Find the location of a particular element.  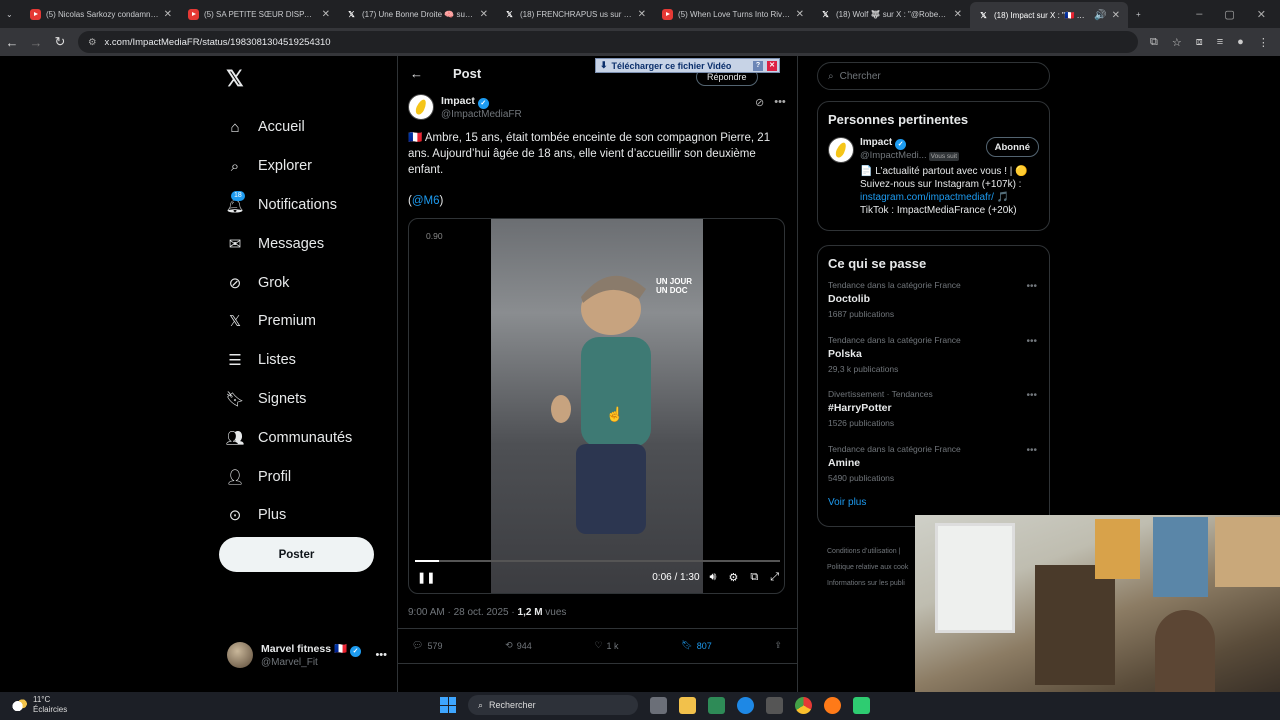

nav-item-accueil: ⌂ Accueil is located at coordinates (289, 127).